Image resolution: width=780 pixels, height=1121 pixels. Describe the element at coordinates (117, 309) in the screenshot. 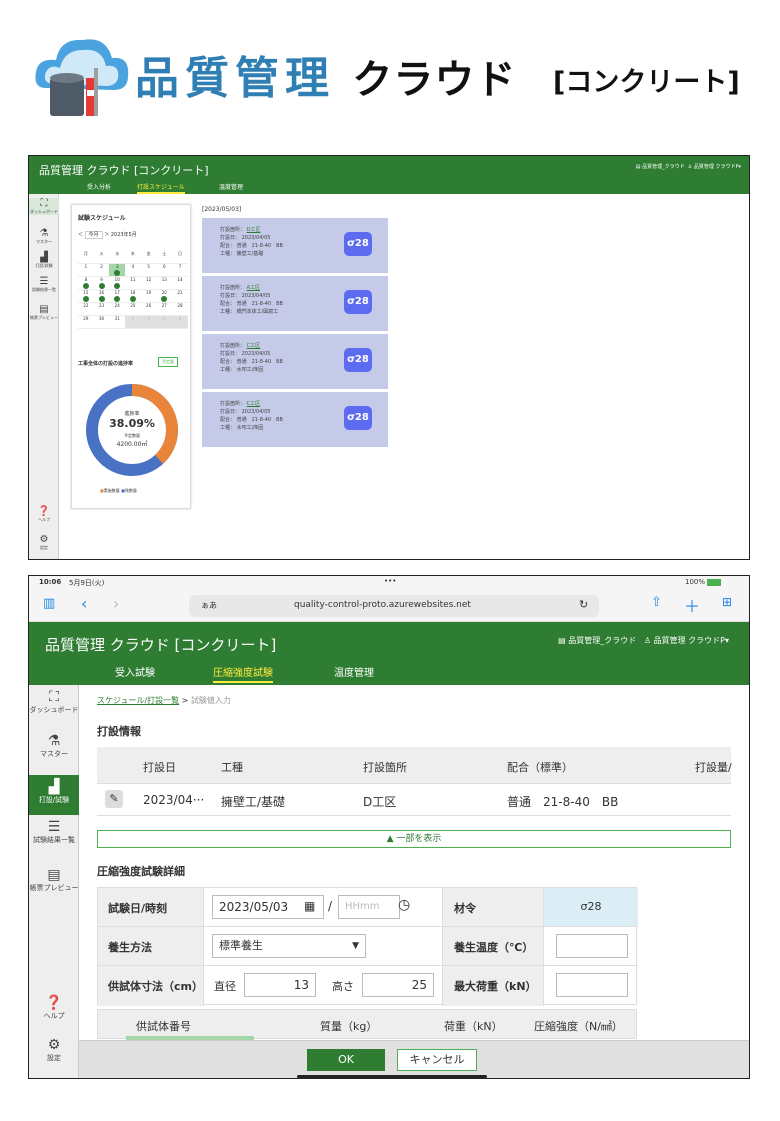

I see `calendar-day: 24` at that location.